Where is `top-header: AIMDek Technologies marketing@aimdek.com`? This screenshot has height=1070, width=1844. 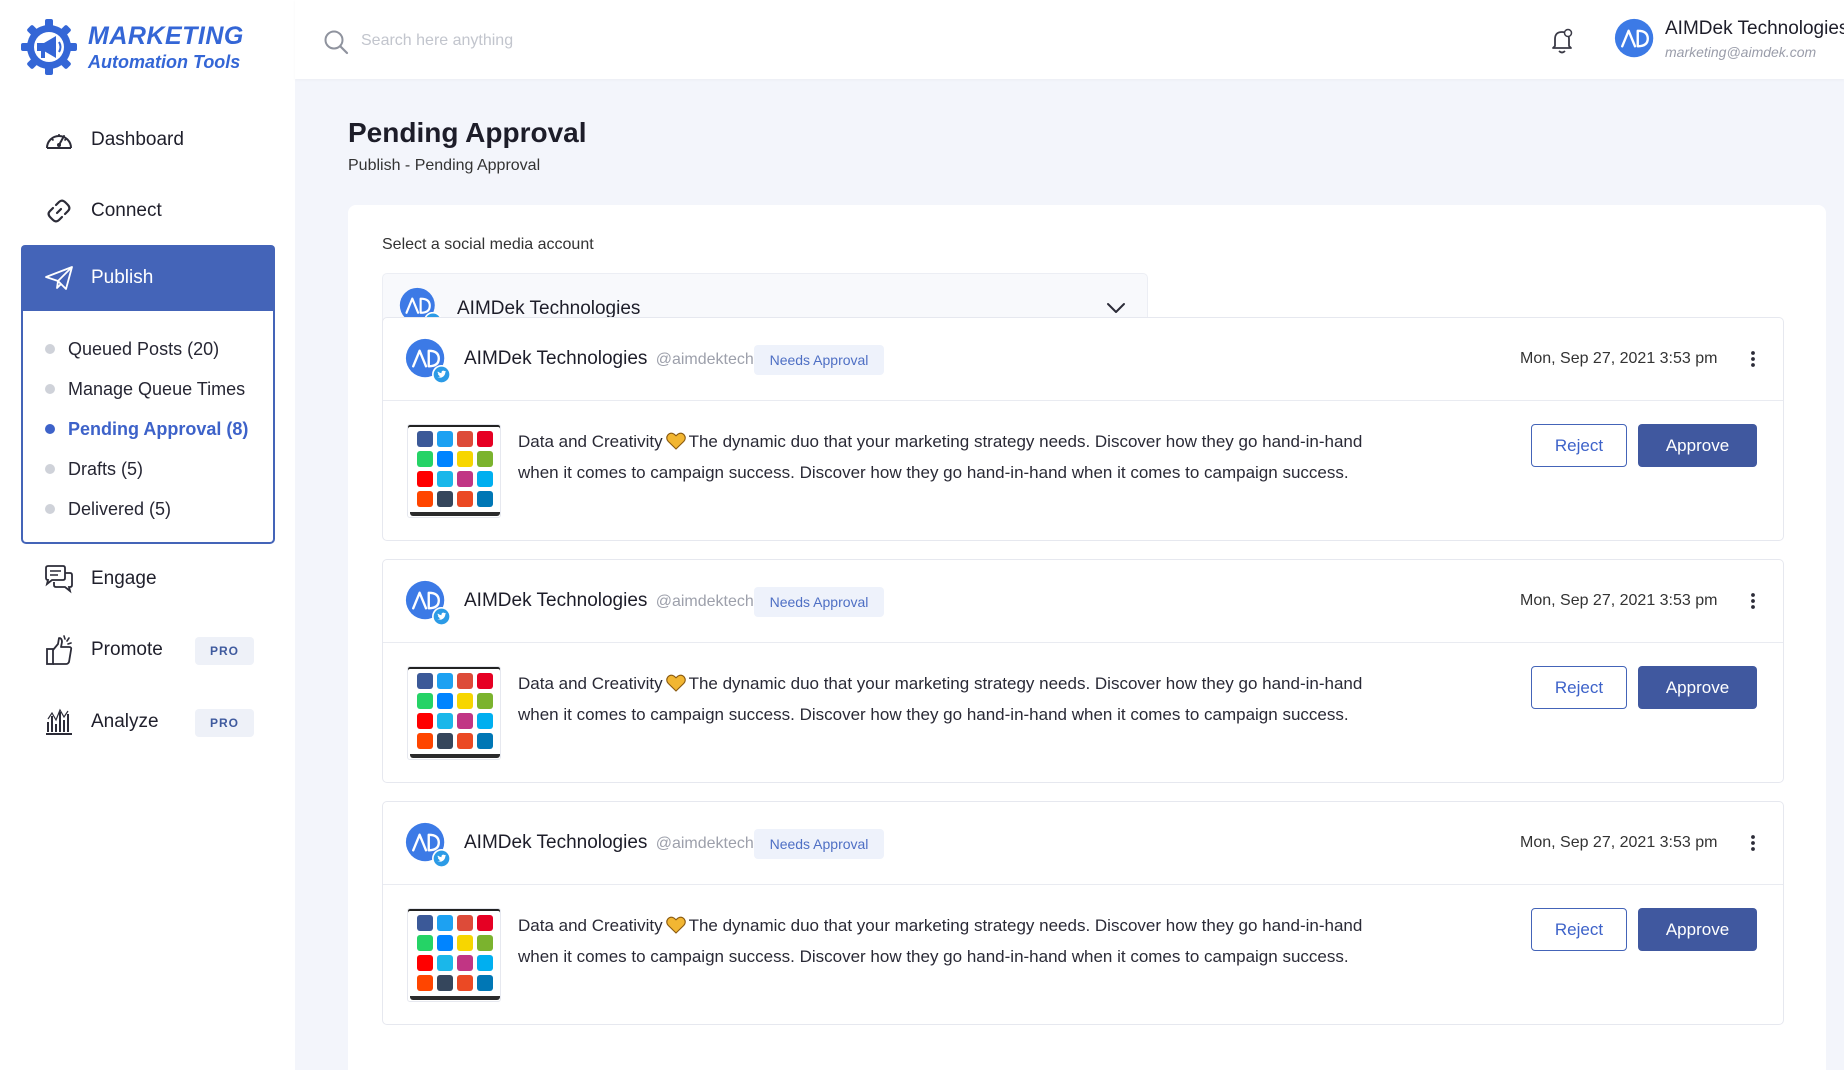 top-header: AIMDek Technologies marketing@aimdek.com is located at coordinates (1069, 39).